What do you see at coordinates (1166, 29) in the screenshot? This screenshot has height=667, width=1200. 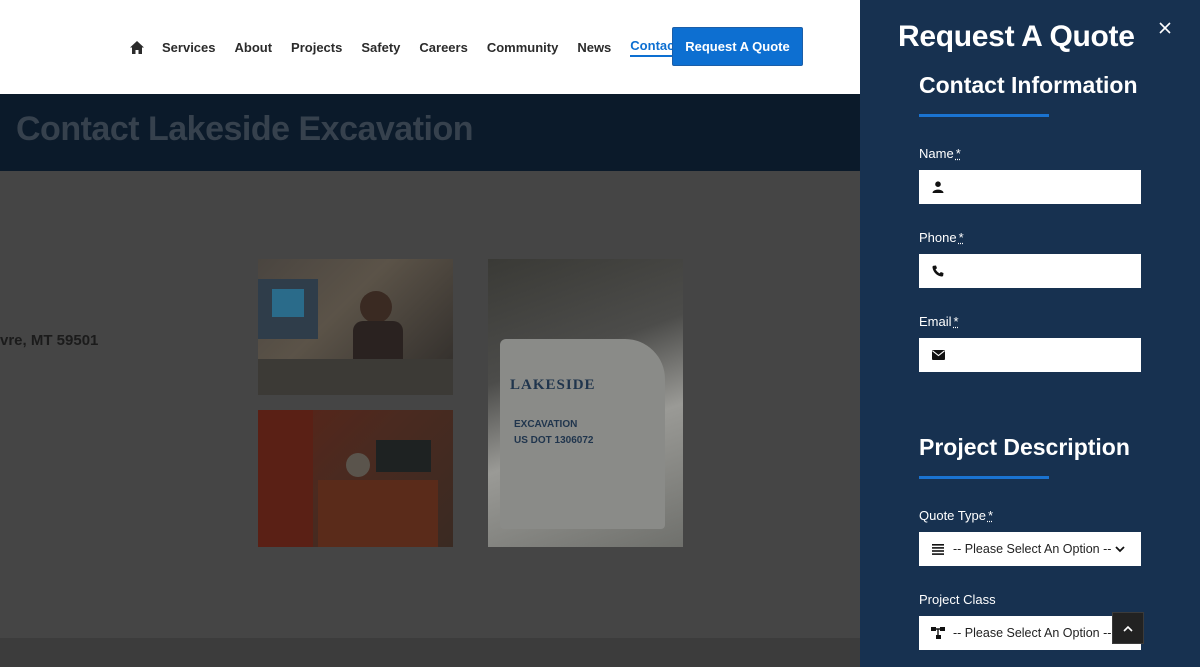 I see `close-icon` at bounding box center [1166, 29].